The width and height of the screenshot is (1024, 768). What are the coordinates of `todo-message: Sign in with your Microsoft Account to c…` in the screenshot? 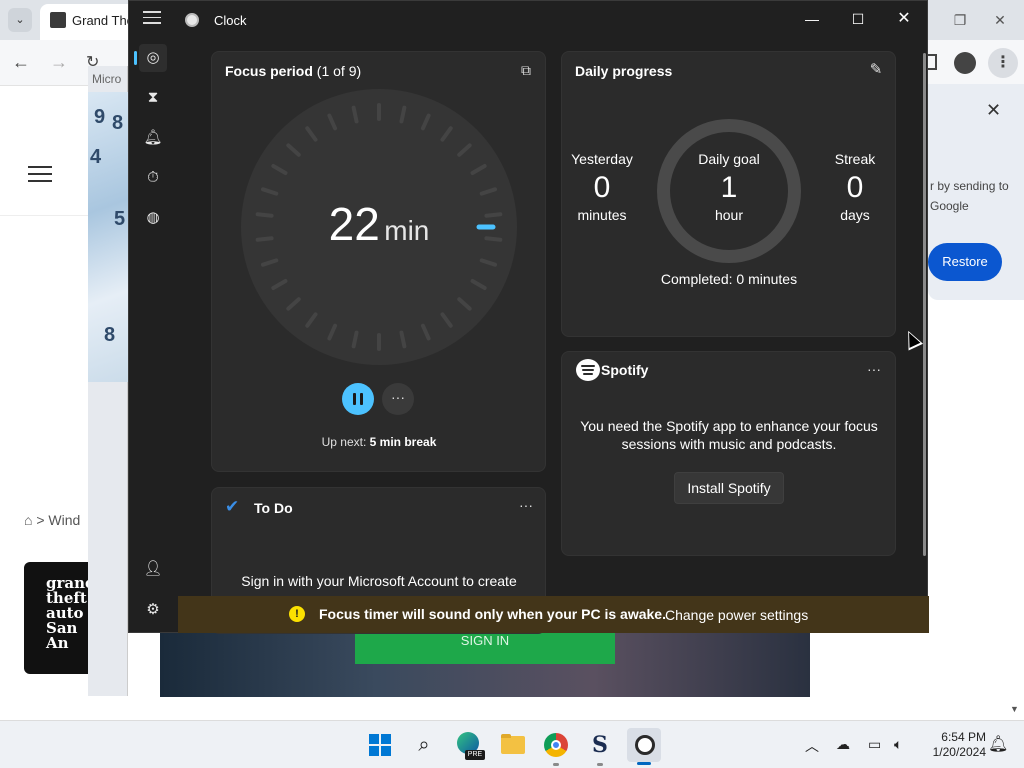 It's located at (379, 581).